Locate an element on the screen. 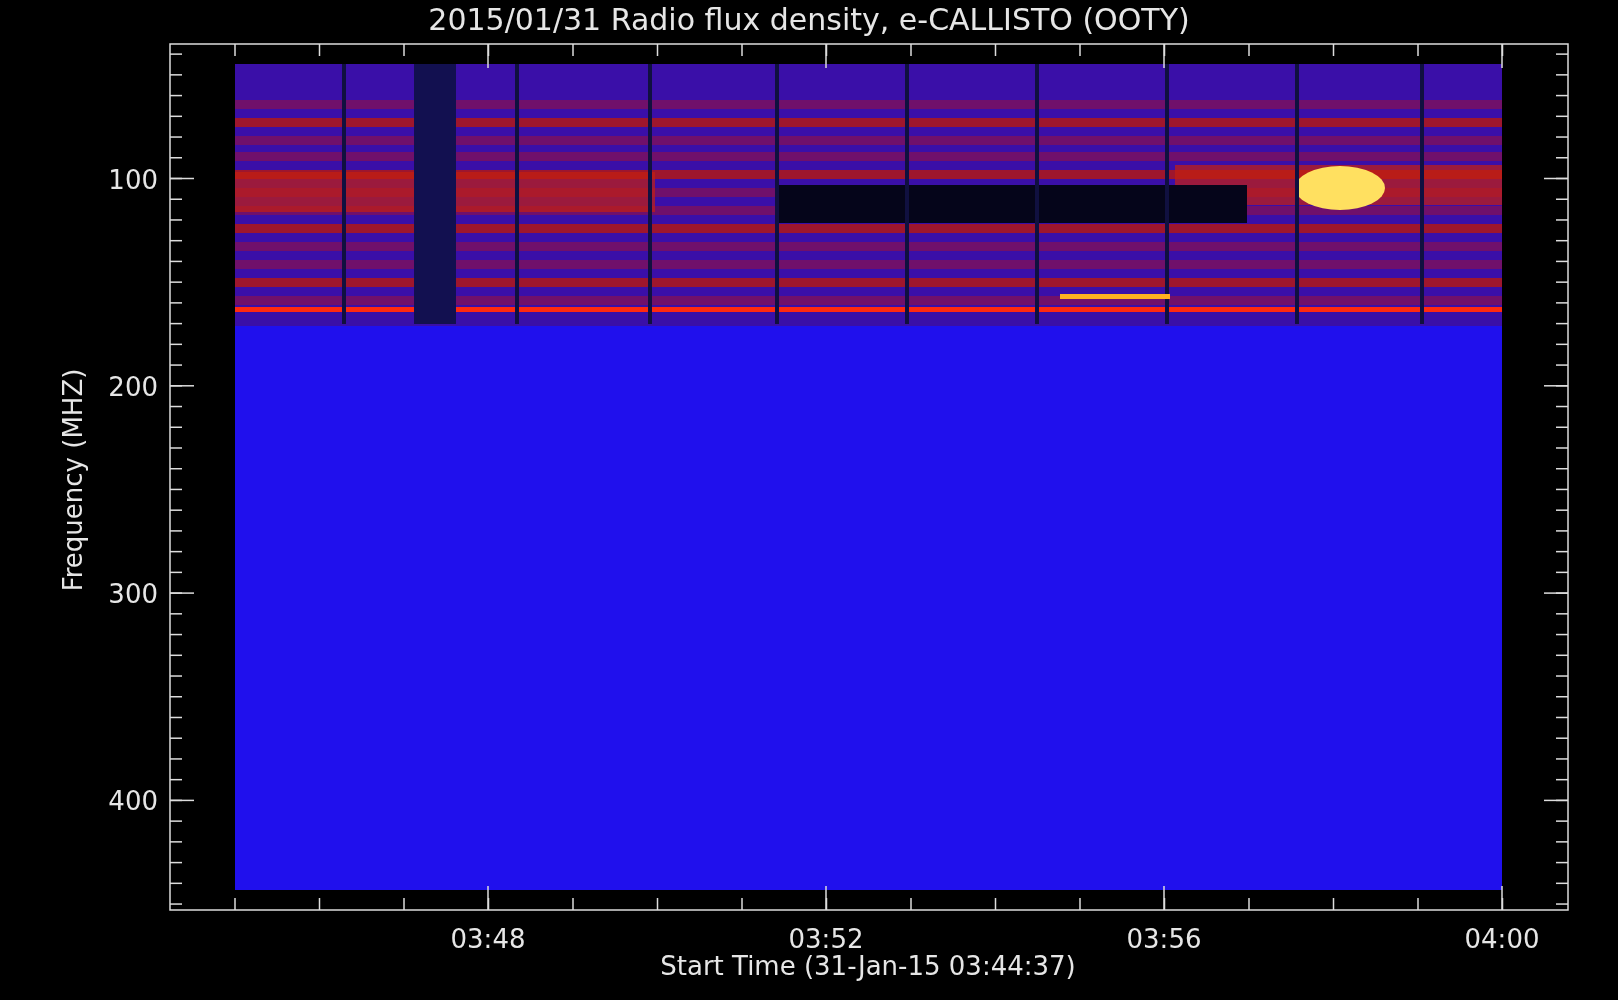  y-tick-label: 100 is located at coordinates (133, 179).